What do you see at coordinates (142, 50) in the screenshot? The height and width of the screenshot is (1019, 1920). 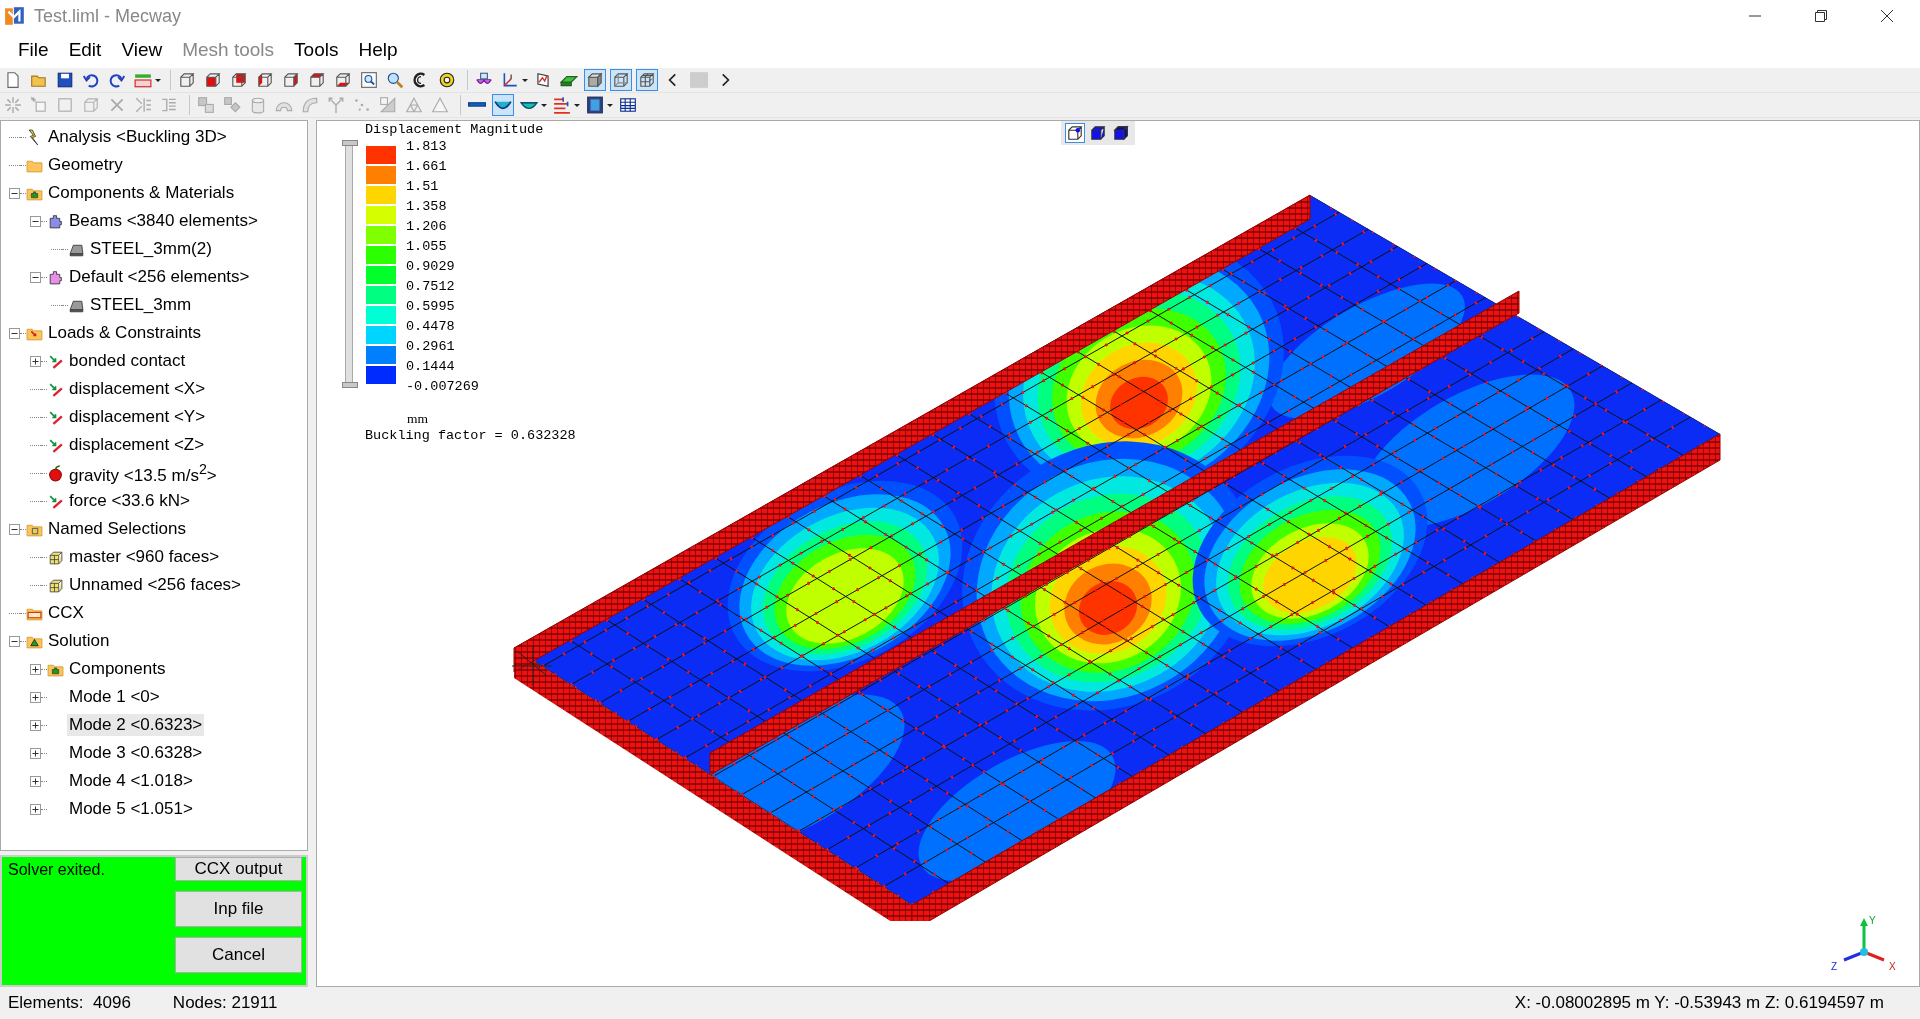 I see `menu-item: View` at bounding box center [142, 50].